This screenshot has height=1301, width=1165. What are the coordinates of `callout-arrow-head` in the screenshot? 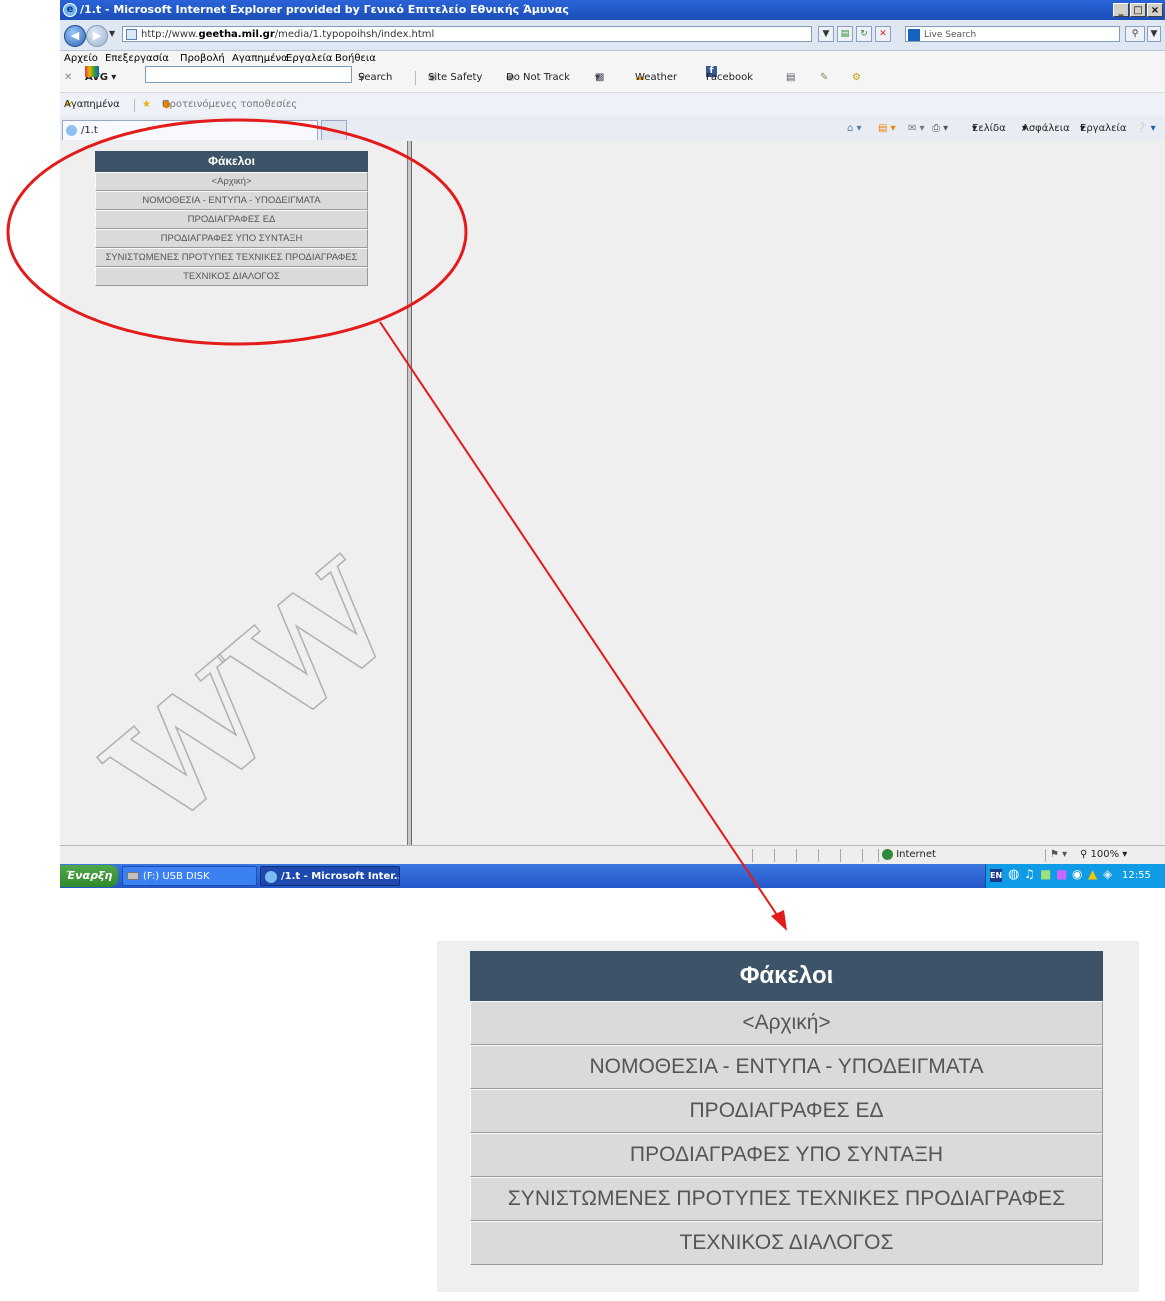 It's located at (779, 920).